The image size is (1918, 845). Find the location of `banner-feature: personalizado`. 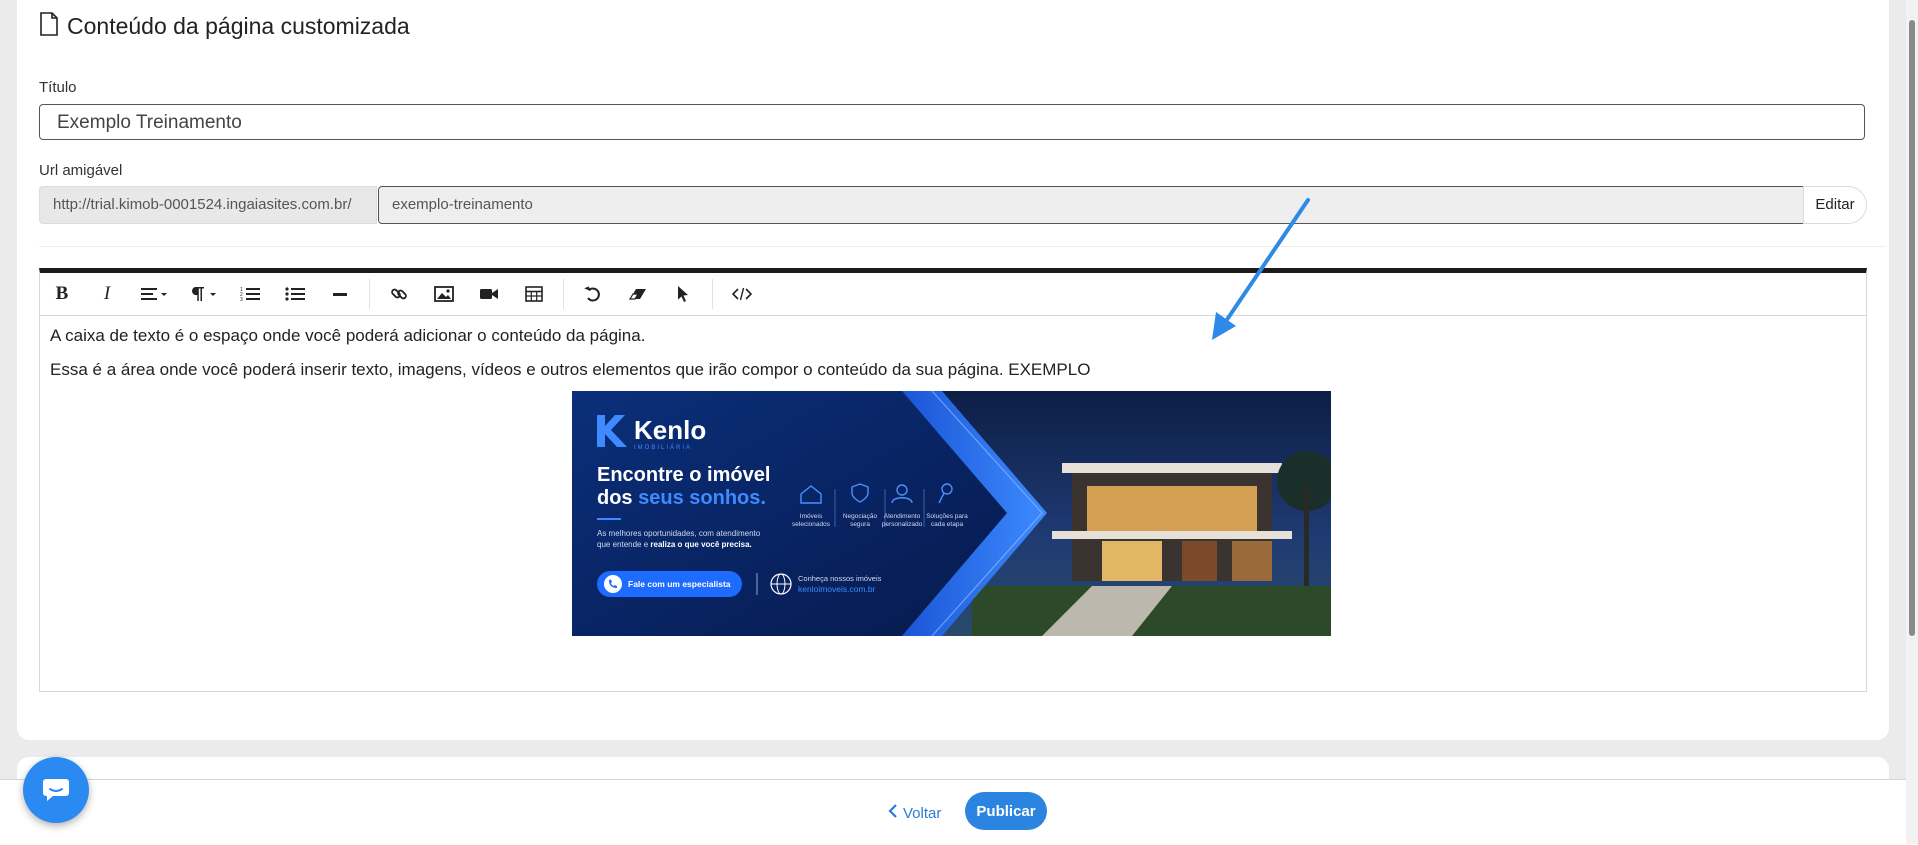

banner-feature: personalizado is located at coordinates (902, 524).